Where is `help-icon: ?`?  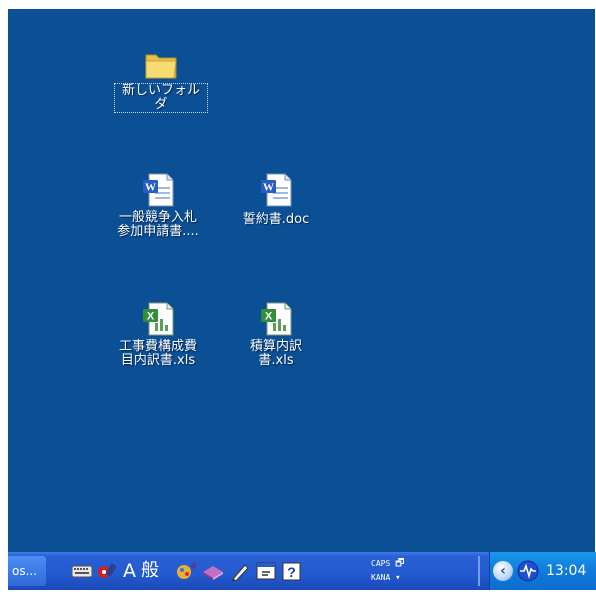
help-icon: ? is located at coordinates (292, 571).